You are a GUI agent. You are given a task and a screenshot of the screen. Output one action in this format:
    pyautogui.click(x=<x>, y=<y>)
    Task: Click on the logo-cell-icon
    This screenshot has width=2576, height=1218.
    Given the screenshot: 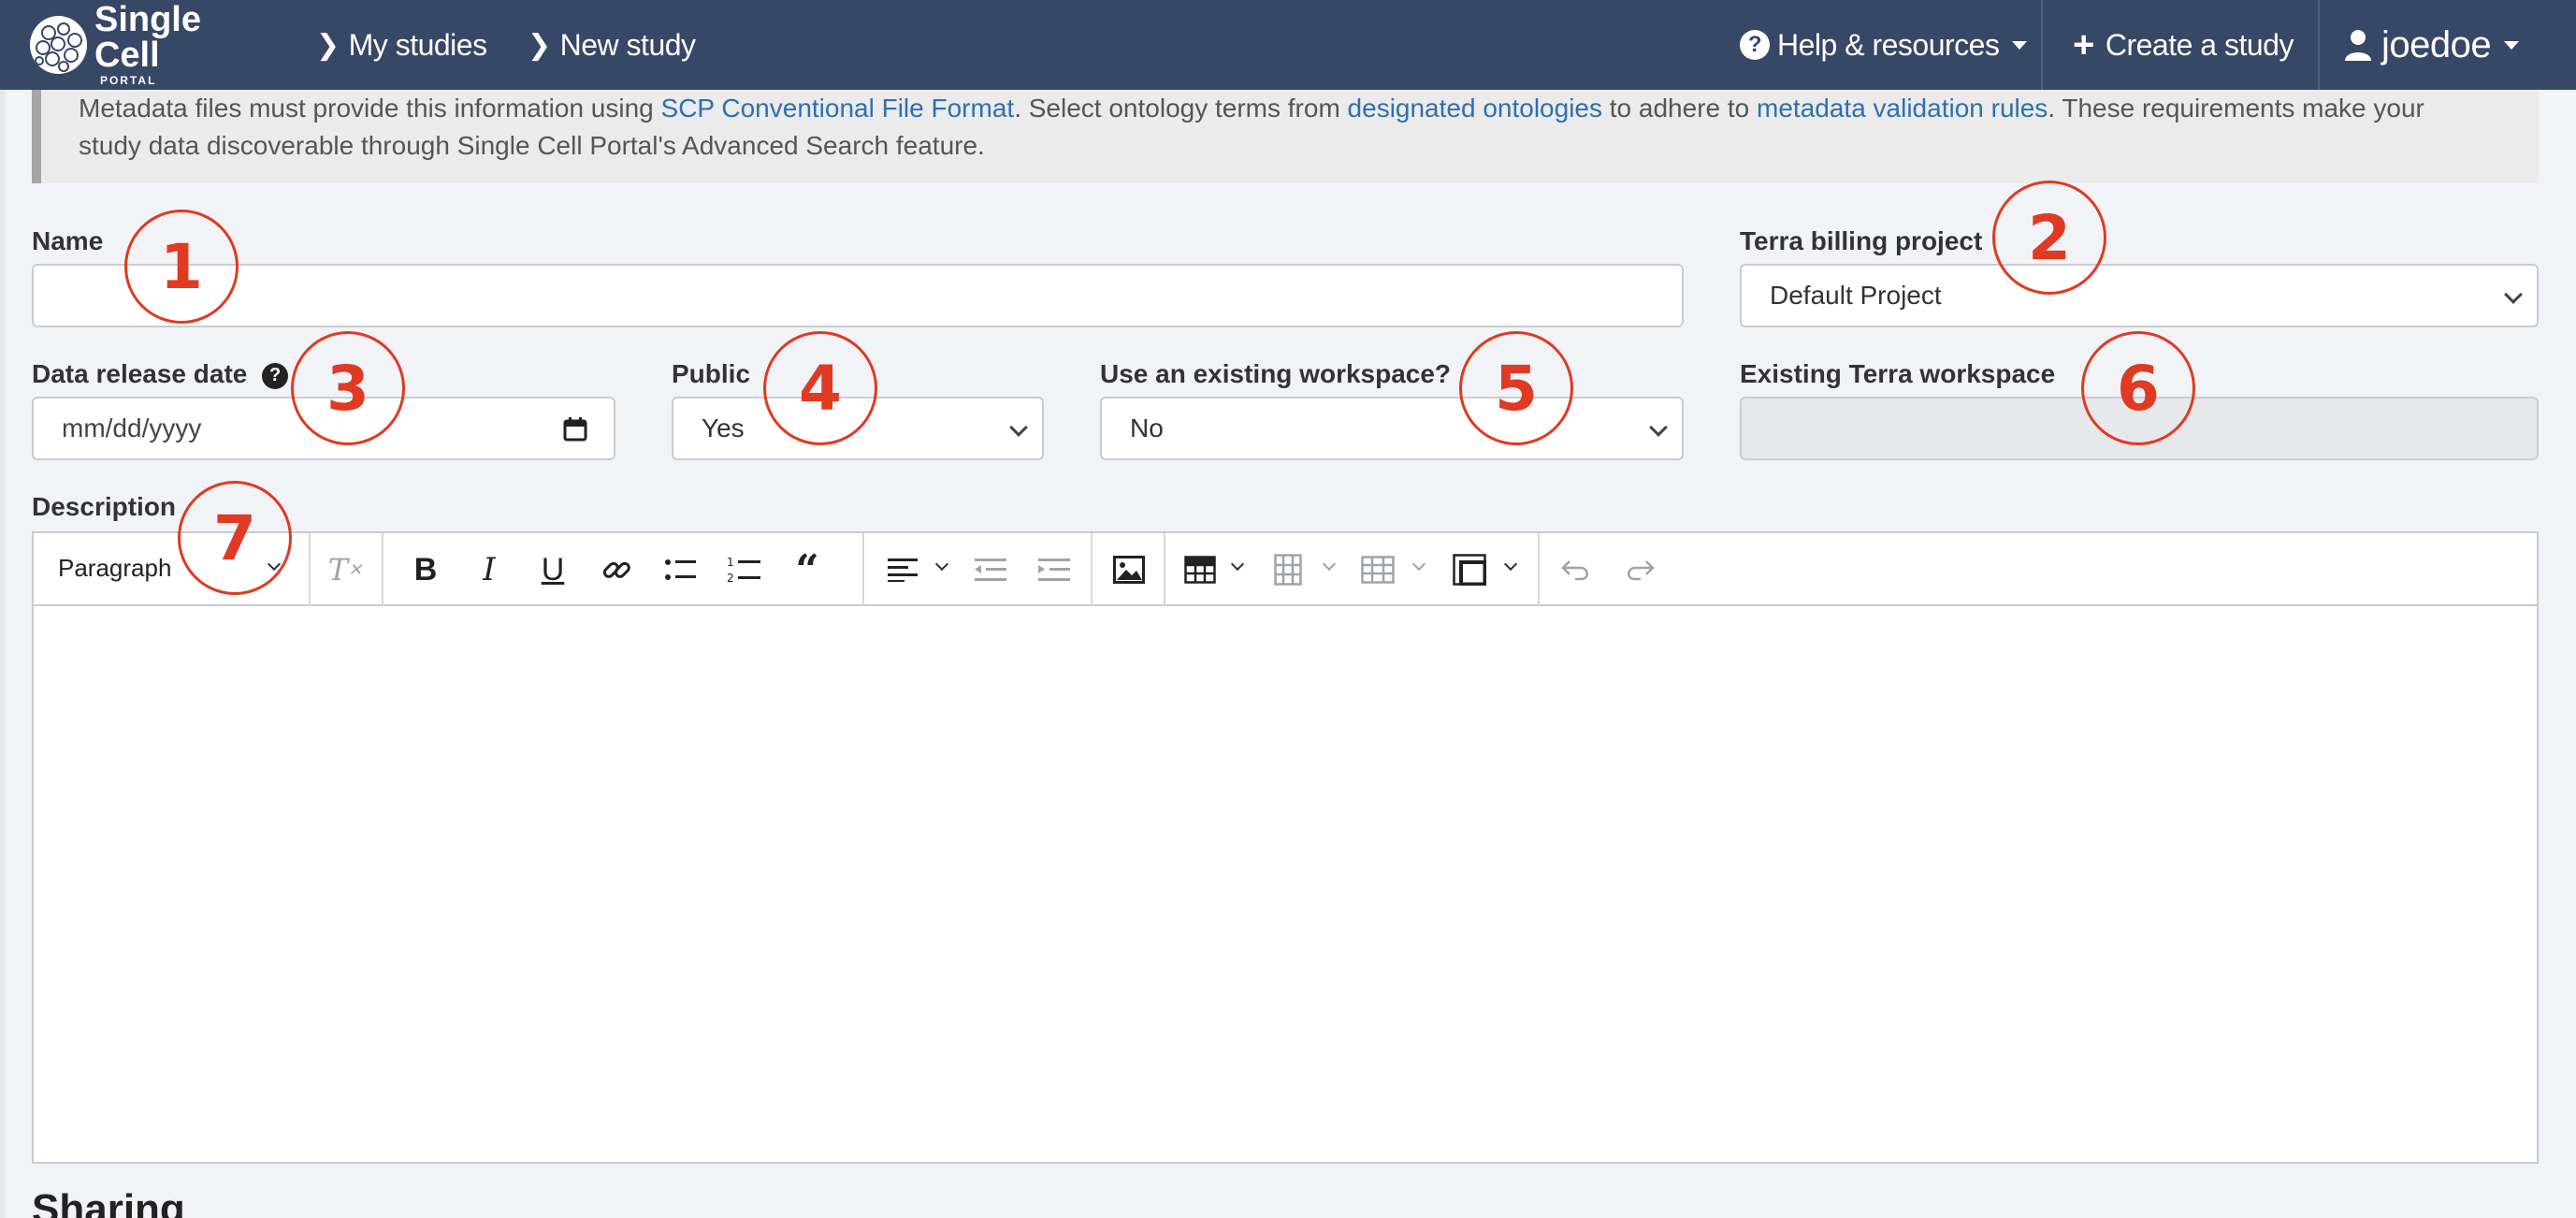 What is the action you would take?
    pyautogui.click(x=58, y=45)
    